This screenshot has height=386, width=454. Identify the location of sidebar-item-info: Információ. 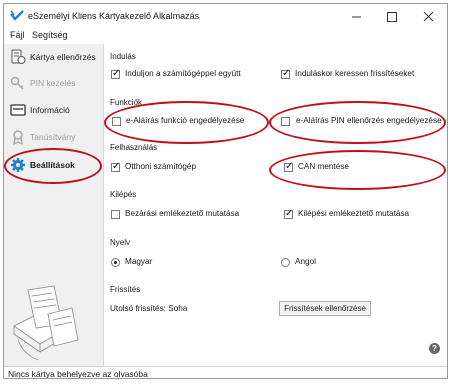
(53, 110).